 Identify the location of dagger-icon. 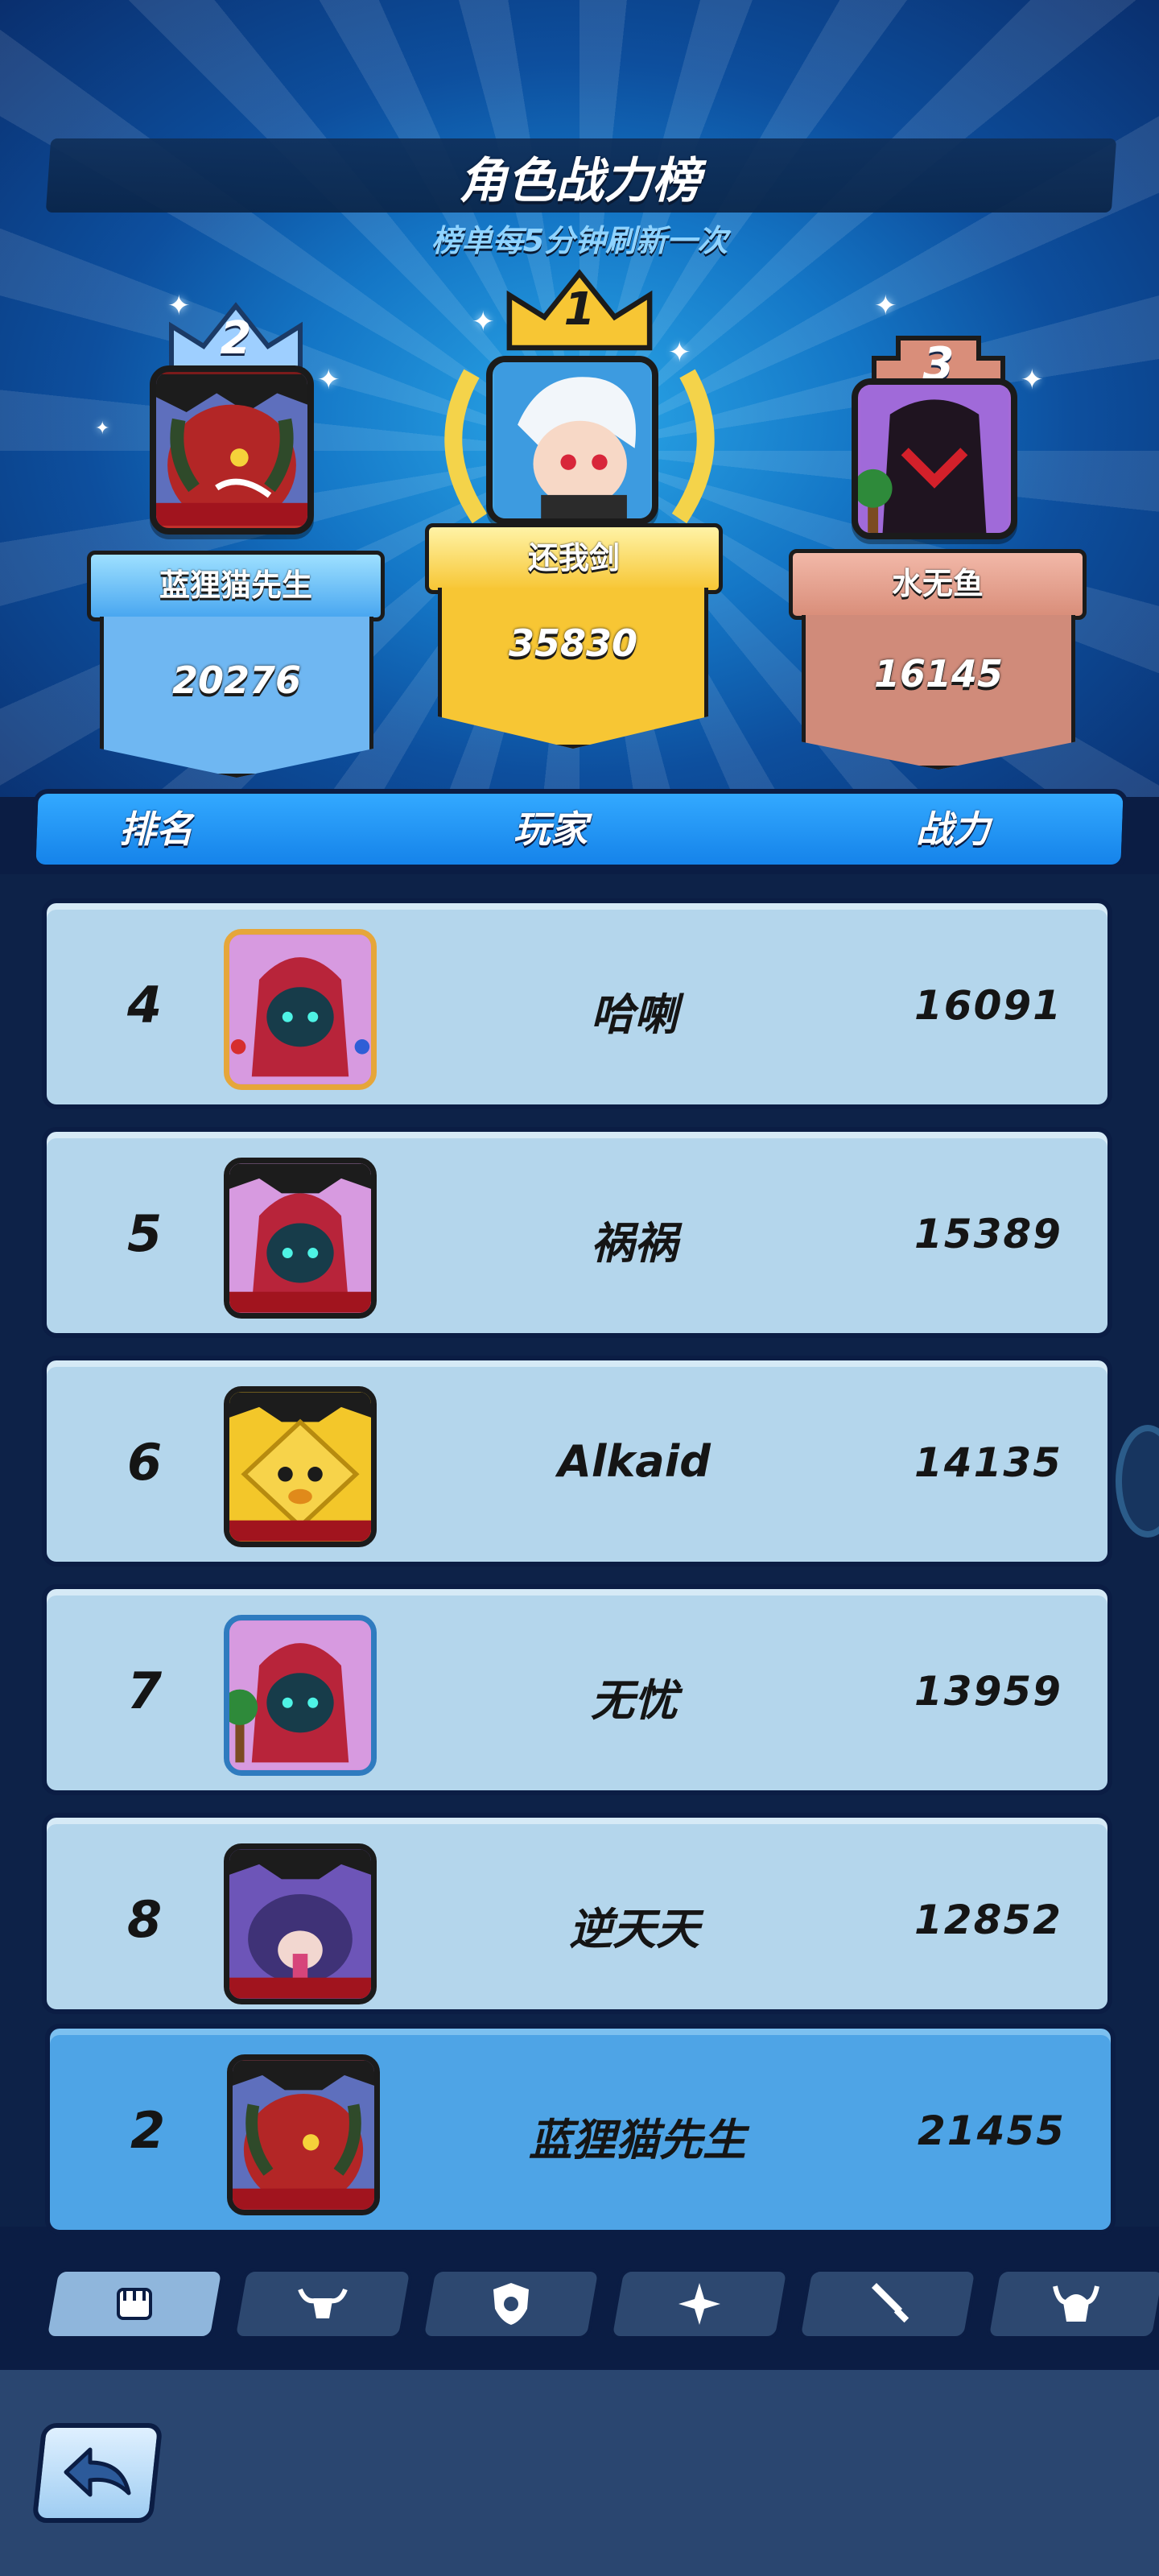
(890, 2303).